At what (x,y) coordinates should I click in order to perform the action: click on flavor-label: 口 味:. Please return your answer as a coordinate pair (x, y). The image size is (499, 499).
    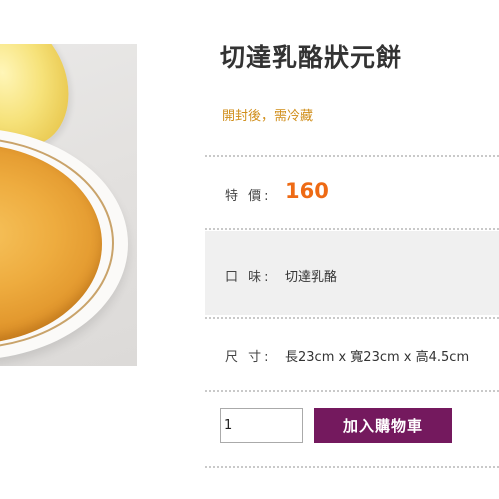
    Looking at the image, I should click on (248, 277).